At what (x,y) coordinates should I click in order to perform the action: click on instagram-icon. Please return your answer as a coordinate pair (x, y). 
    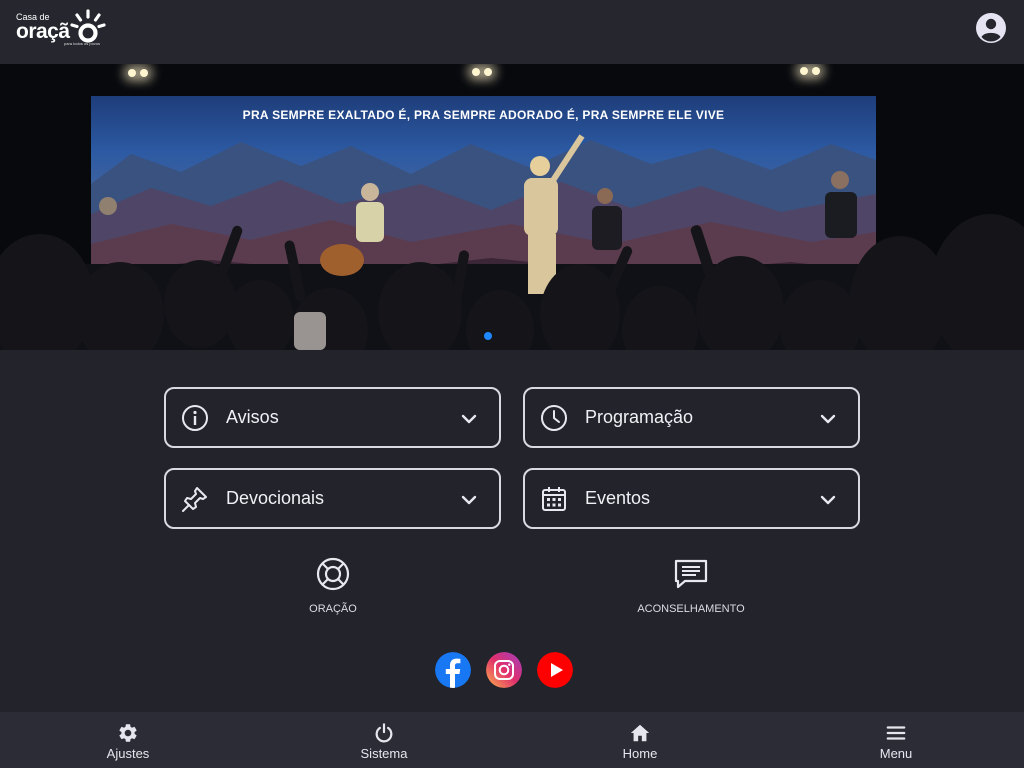
    Looking at the image, I should click on (504, 670).